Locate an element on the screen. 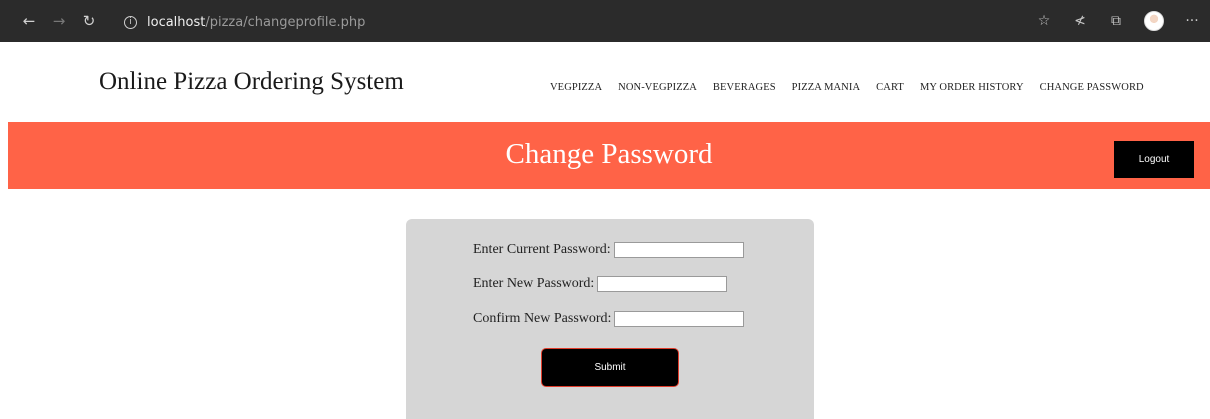 The width and height of the screenshot is (1210, 419). favorite-star-icon: ☆ is located at coordinates (1044, 21).